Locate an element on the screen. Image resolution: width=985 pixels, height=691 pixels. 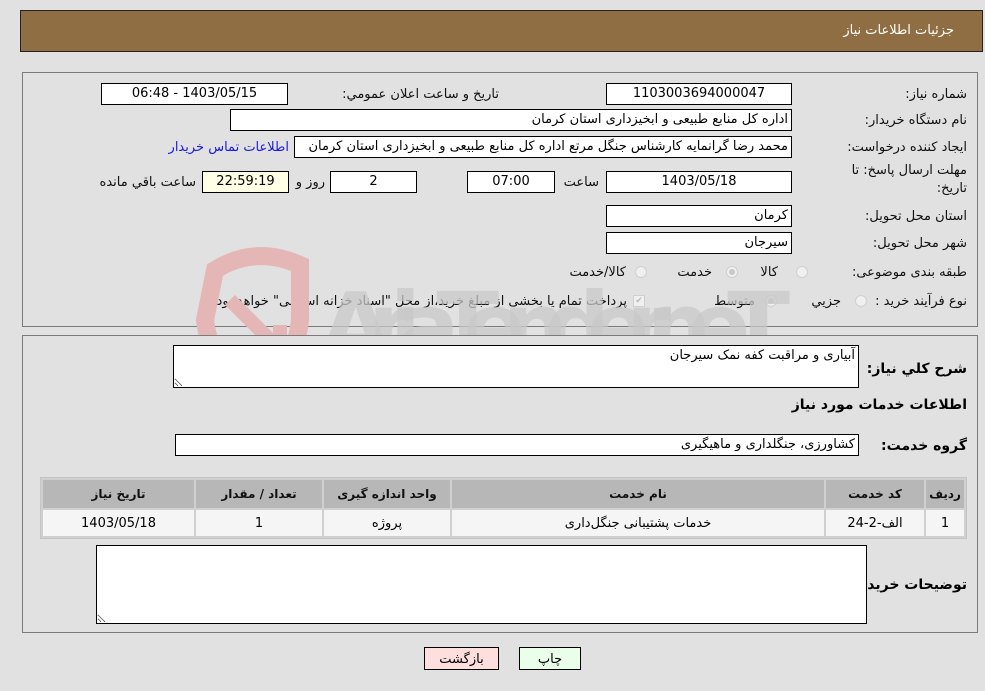
cell-service-code: الف-2-24 is located at coordinates (875, 523).